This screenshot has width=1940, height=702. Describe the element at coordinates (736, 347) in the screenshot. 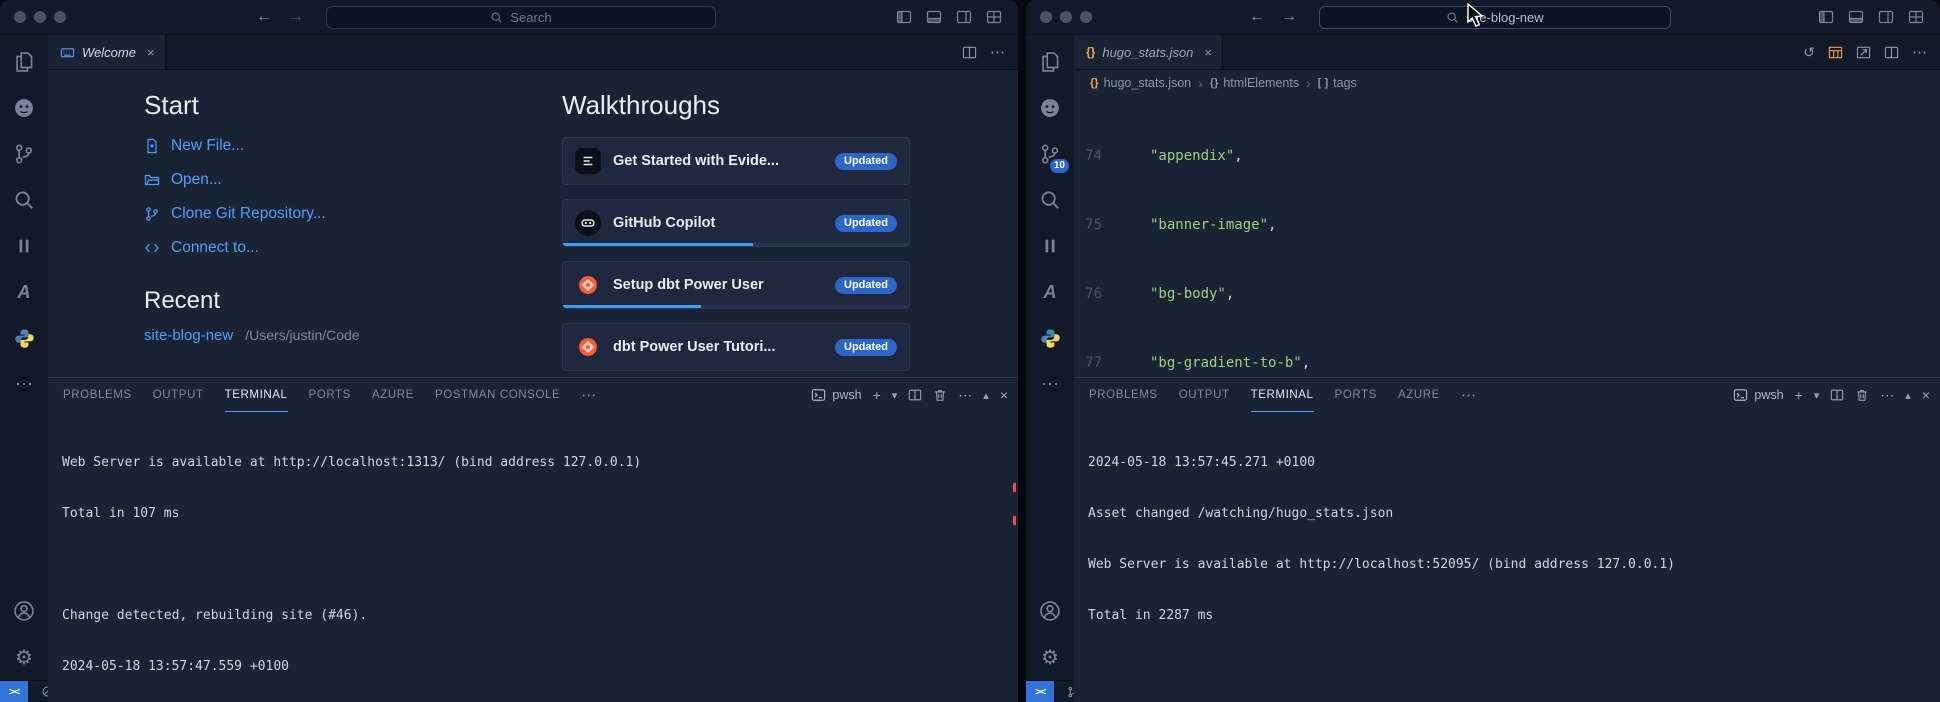

I see `walkthrough-dbt-tutorial: dbt Power User Tutori... Updated` at that location.